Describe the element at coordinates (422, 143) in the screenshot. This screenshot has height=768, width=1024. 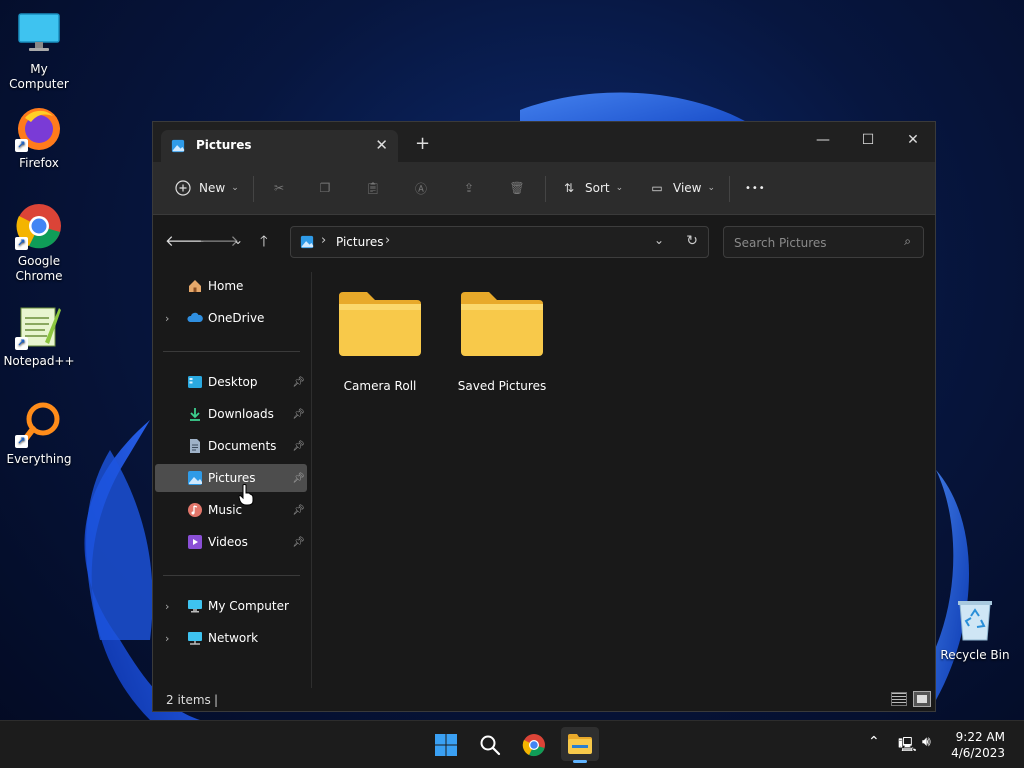
I see `new-tab-button: +` at that location.